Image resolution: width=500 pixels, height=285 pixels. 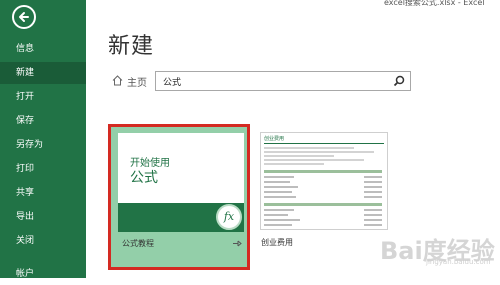 What do you see at coordinates (283, 81) in the screenshot?
I see `template-search-input: 公式` at bounding box center [283, 81].